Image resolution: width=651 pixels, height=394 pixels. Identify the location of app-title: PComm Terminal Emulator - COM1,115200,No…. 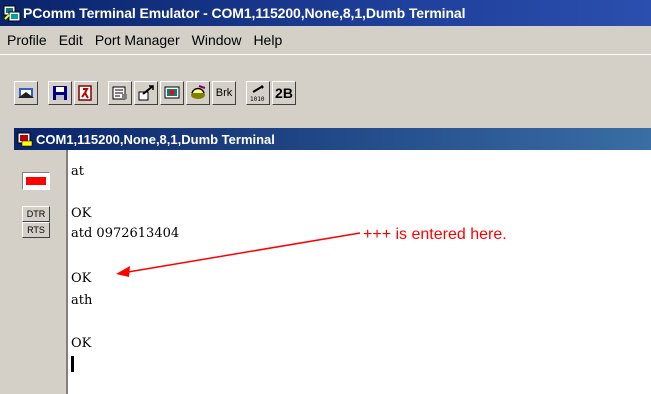
(244, 13).